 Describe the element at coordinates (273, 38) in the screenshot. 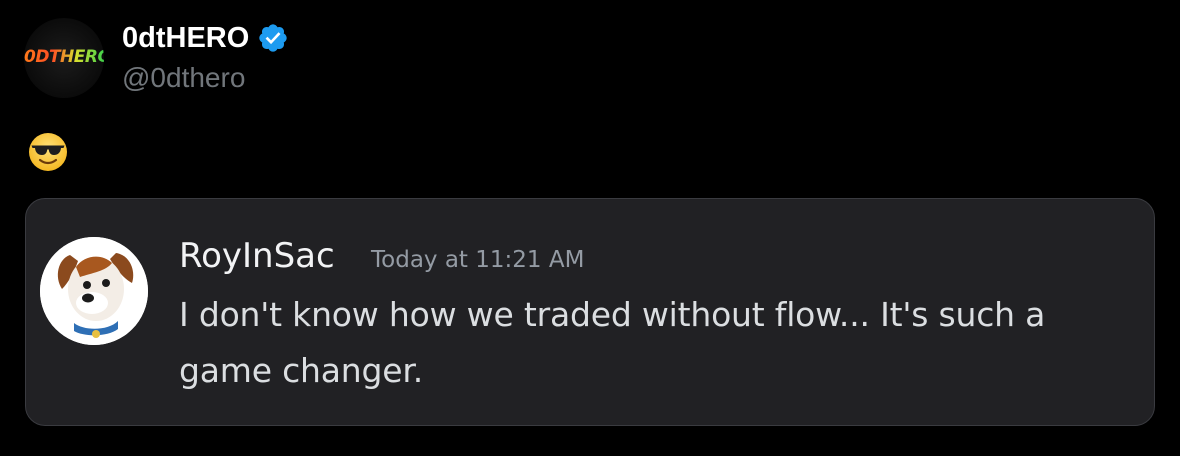

I see `verified-badge-icon` at that location.